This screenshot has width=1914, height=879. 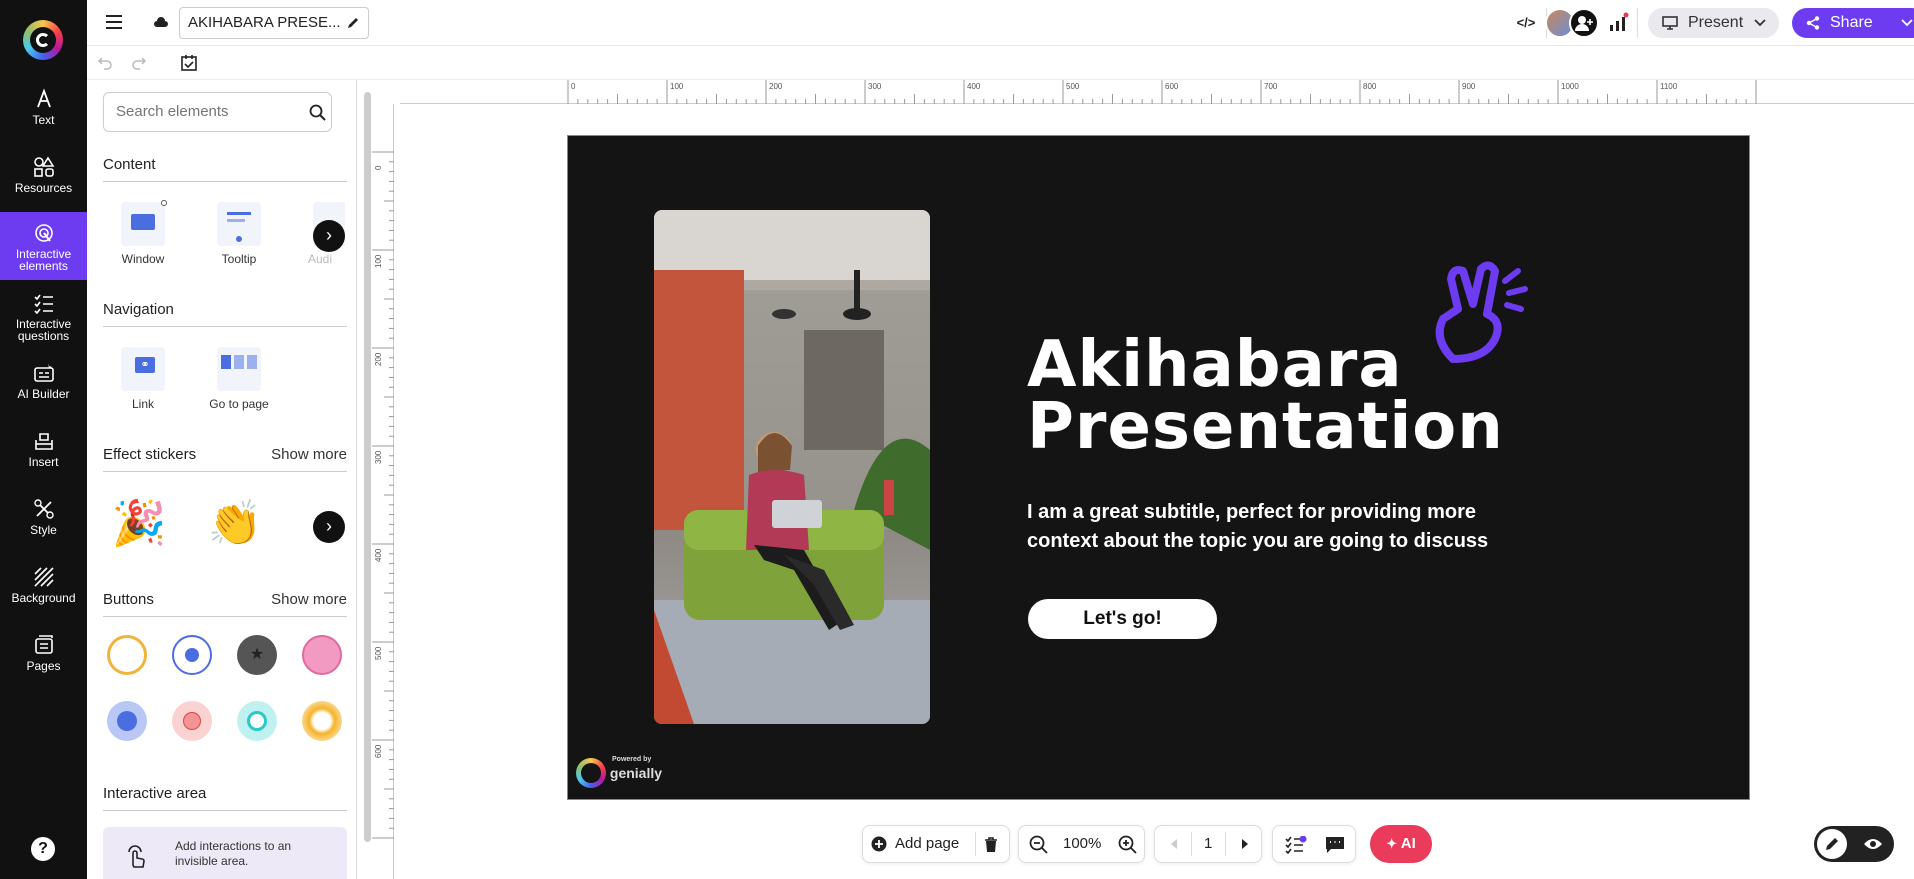 What do you see at coordinates (161, 22) in the screenshot?
I see `cloud-saved-icon` at bounding box center [161, 22].